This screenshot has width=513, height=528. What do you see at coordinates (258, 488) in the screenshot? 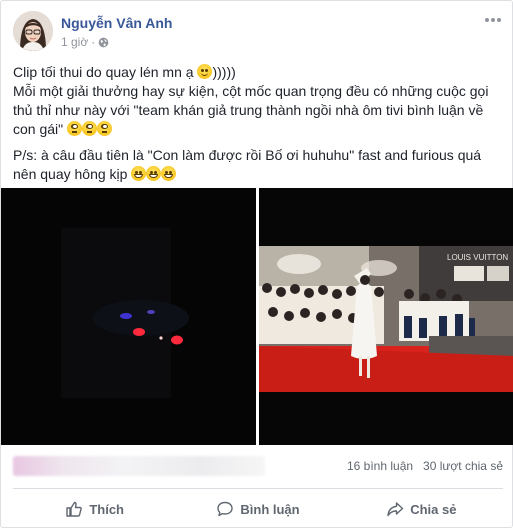
I see `divider` at bounding box center [258, 488].